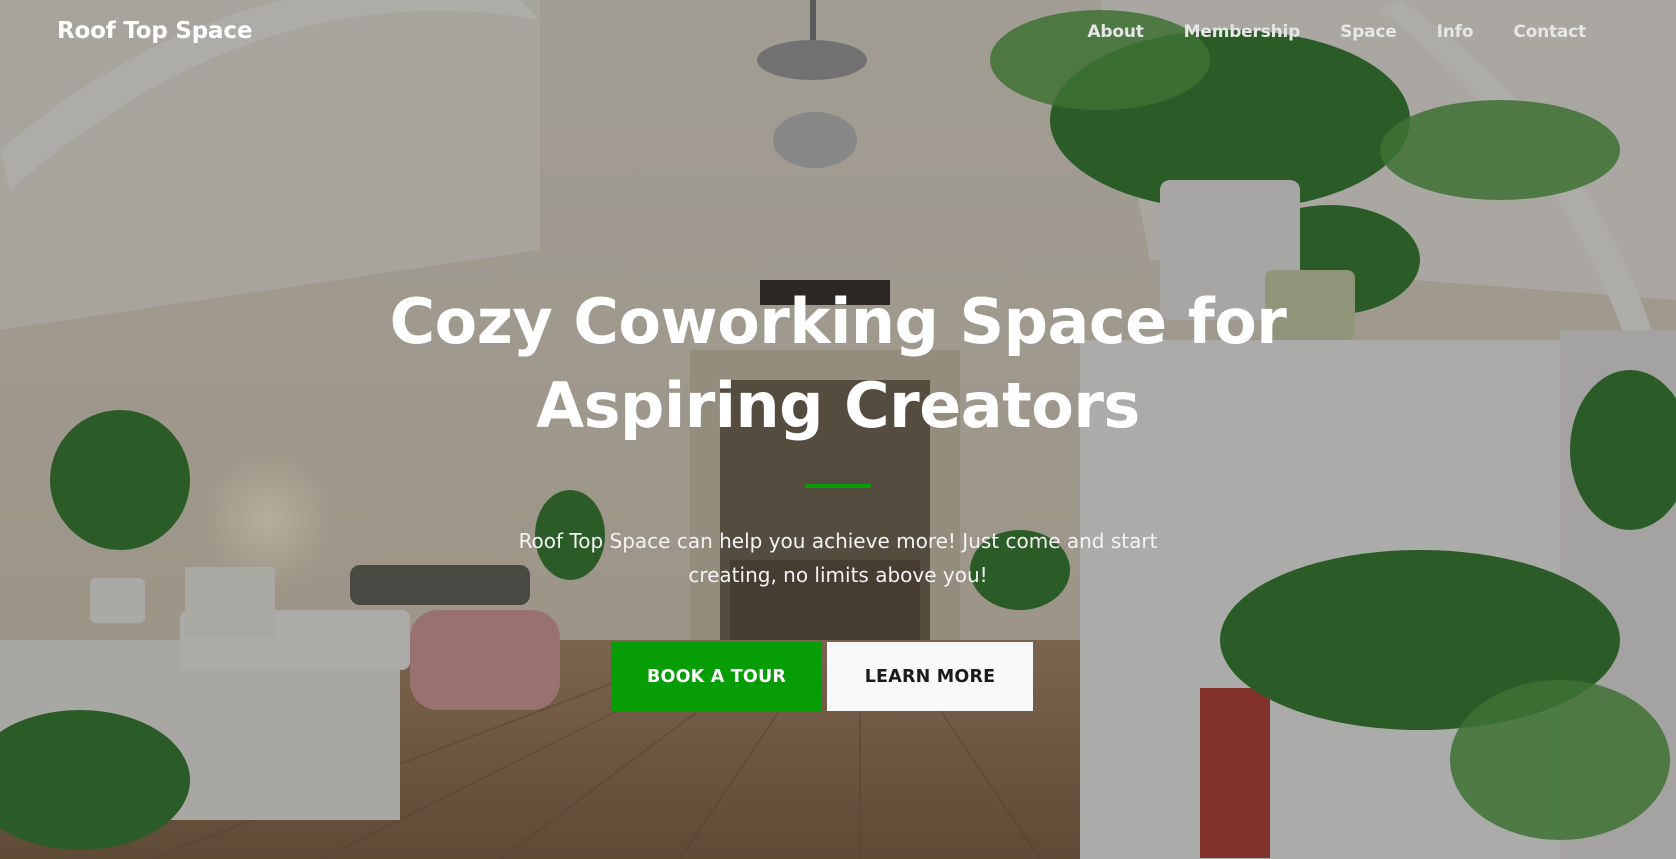  What do you see at coordinates (1549, 32) in the screenshot?
I see `nav-link-contact: Contact` at bounding box center [1549, 32].